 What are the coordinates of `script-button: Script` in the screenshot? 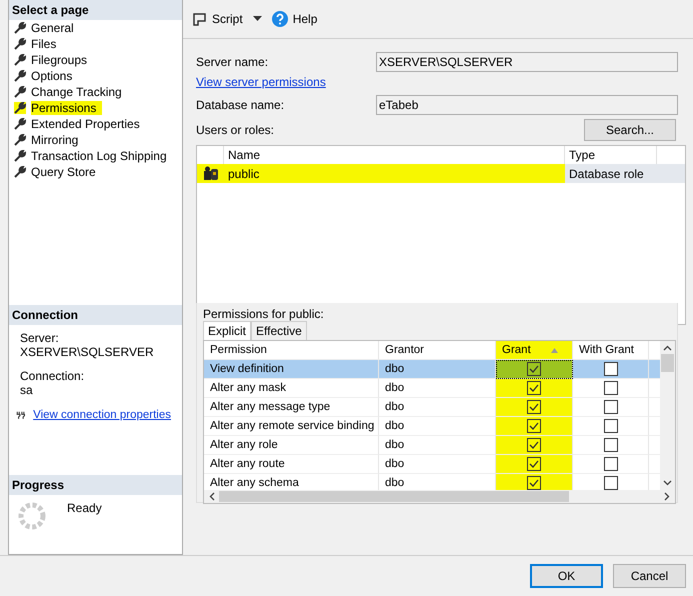 It's located at (218, 19).